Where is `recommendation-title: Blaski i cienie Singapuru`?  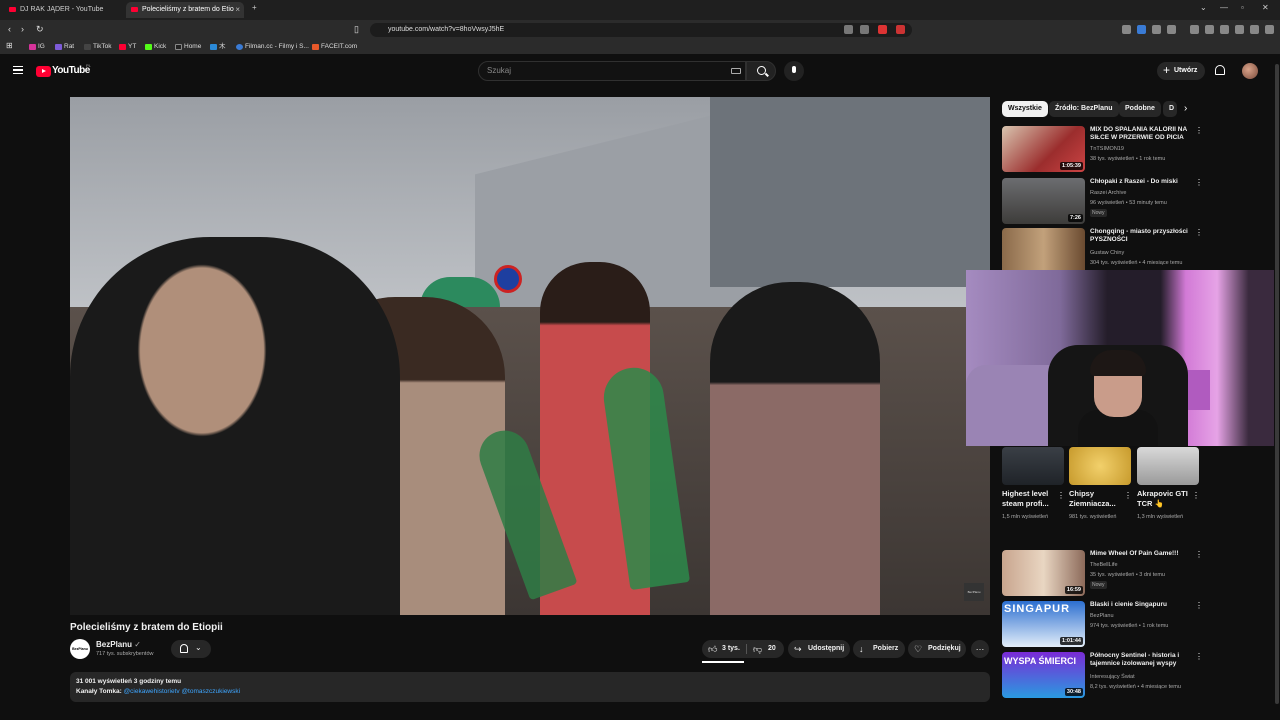
recommendation-title: Blaski i cienie Singapuru is located at coordinates (1140, 605).